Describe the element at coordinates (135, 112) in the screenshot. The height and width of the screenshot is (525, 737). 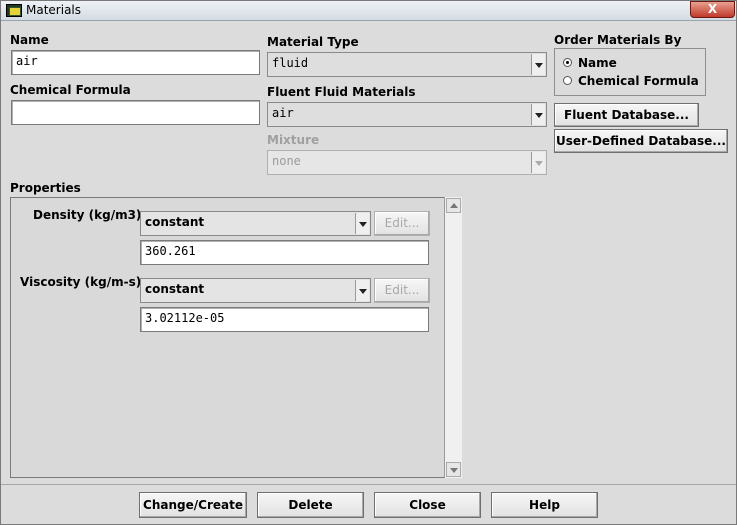
I see `chemical-formula-input` at that location.